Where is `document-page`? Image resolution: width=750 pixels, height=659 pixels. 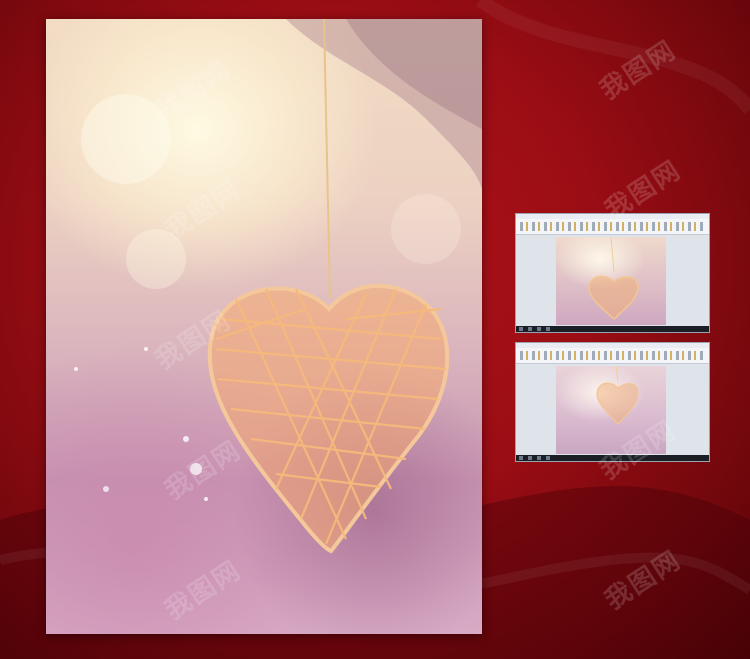
document-page is located at coordinates (611, 281).